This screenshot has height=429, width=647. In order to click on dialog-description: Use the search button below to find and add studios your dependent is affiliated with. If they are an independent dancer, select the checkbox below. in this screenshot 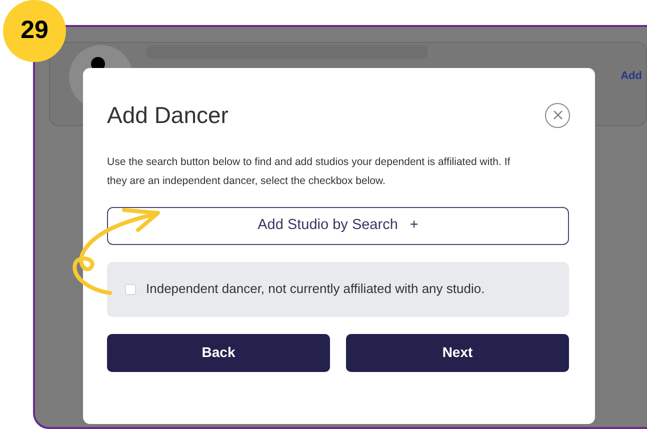, I will do `click(309, 171)`.